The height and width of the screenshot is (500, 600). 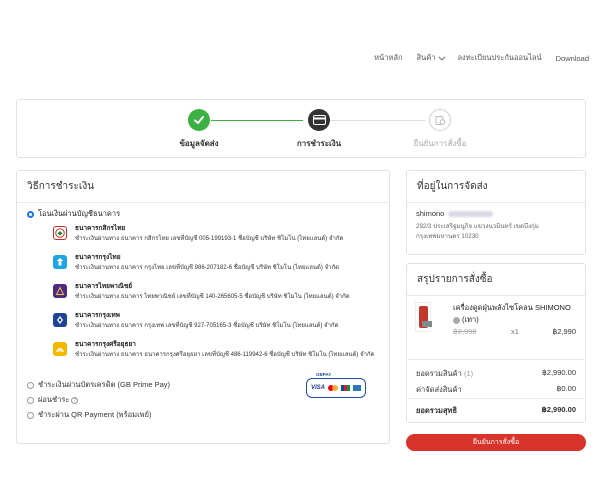 I want to click on check-icon, so click(x=199, y=120).